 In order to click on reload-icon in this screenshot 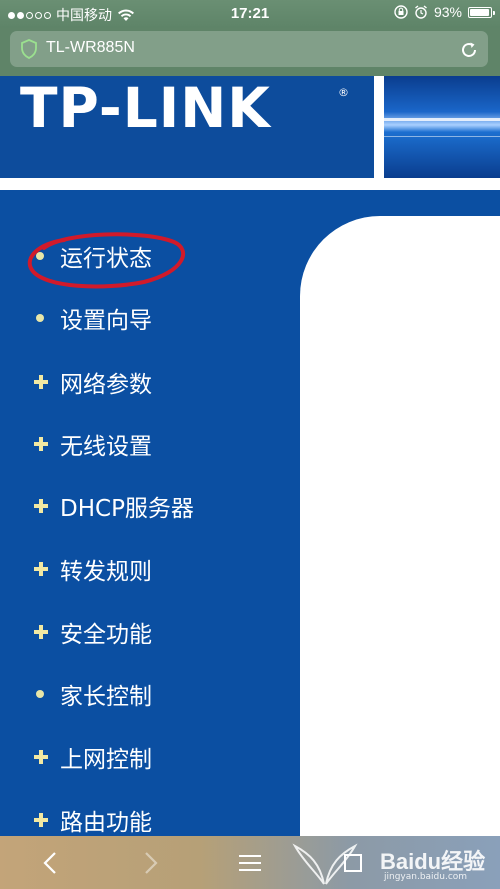, I will do `click(469, 50)`.